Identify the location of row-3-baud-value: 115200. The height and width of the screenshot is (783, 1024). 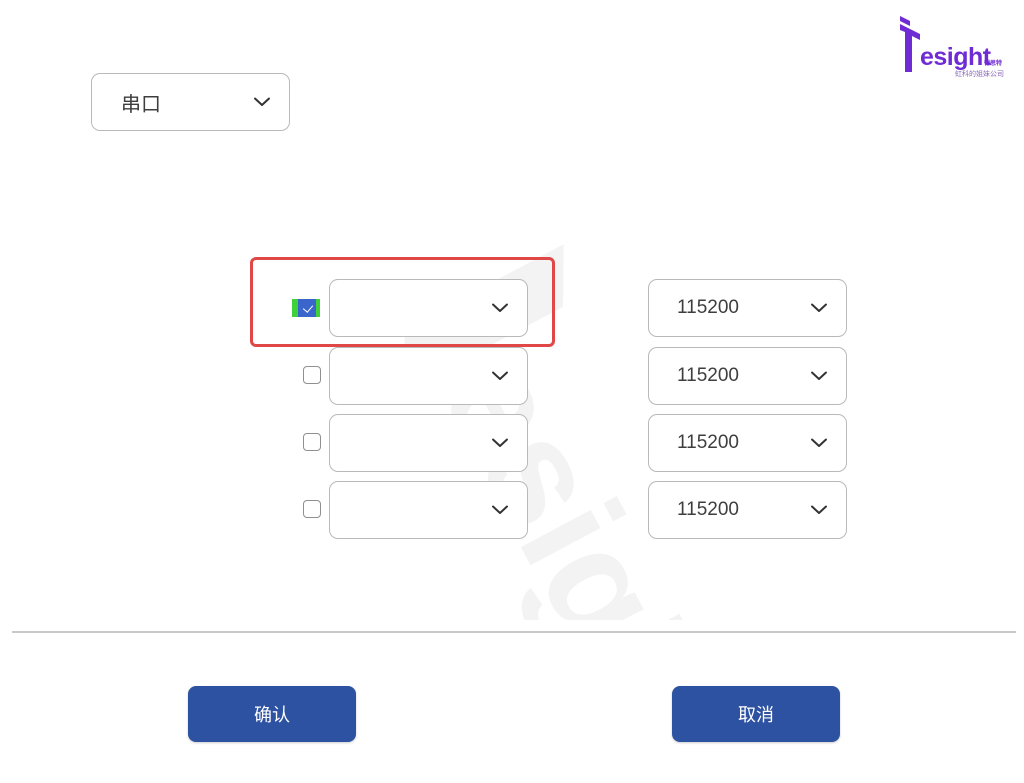
(708, 442).